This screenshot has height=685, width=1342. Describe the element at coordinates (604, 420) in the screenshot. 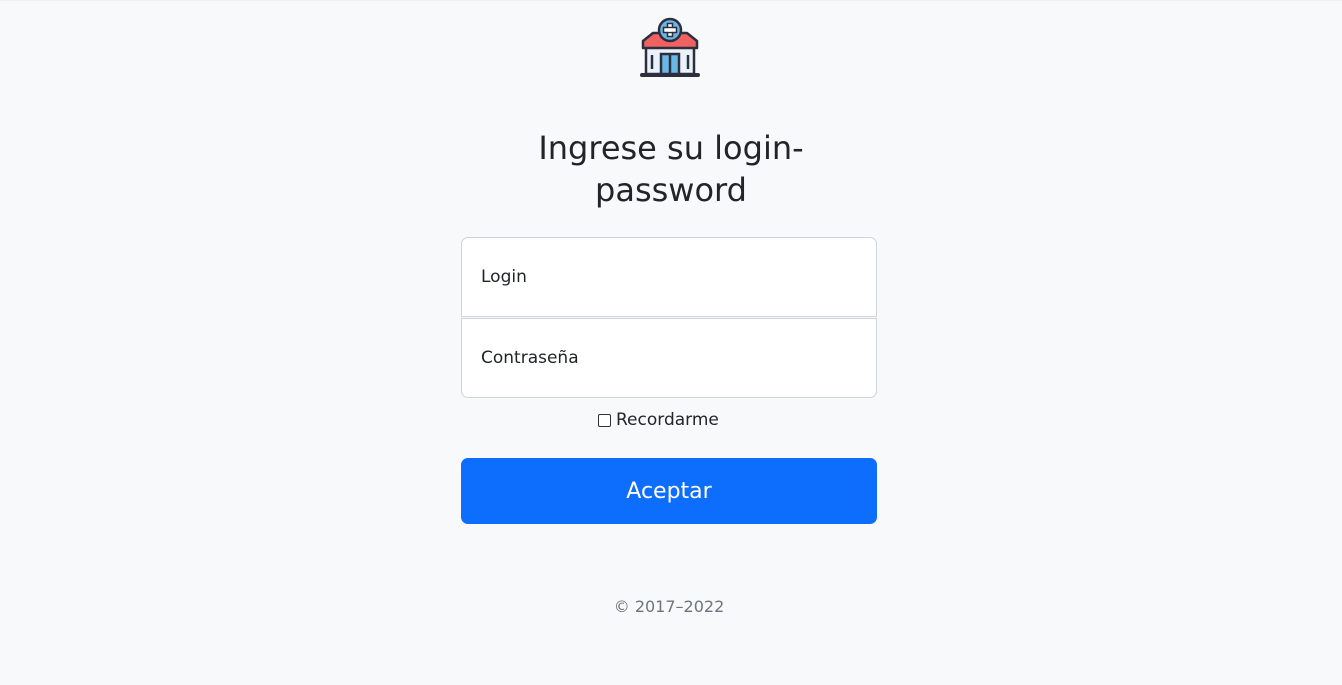

I see `remember-me-checkbox` at that location.